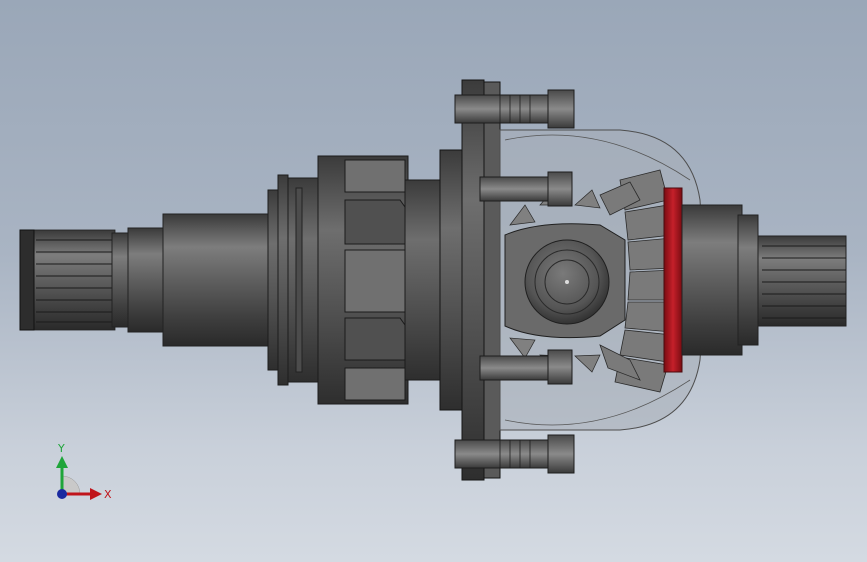 The width and height of the screenshot is (867, 562). What do you see at coordinates (673, 280) in the screenshot?
I see `red-seal-ring` at bounding box center [673, 280].